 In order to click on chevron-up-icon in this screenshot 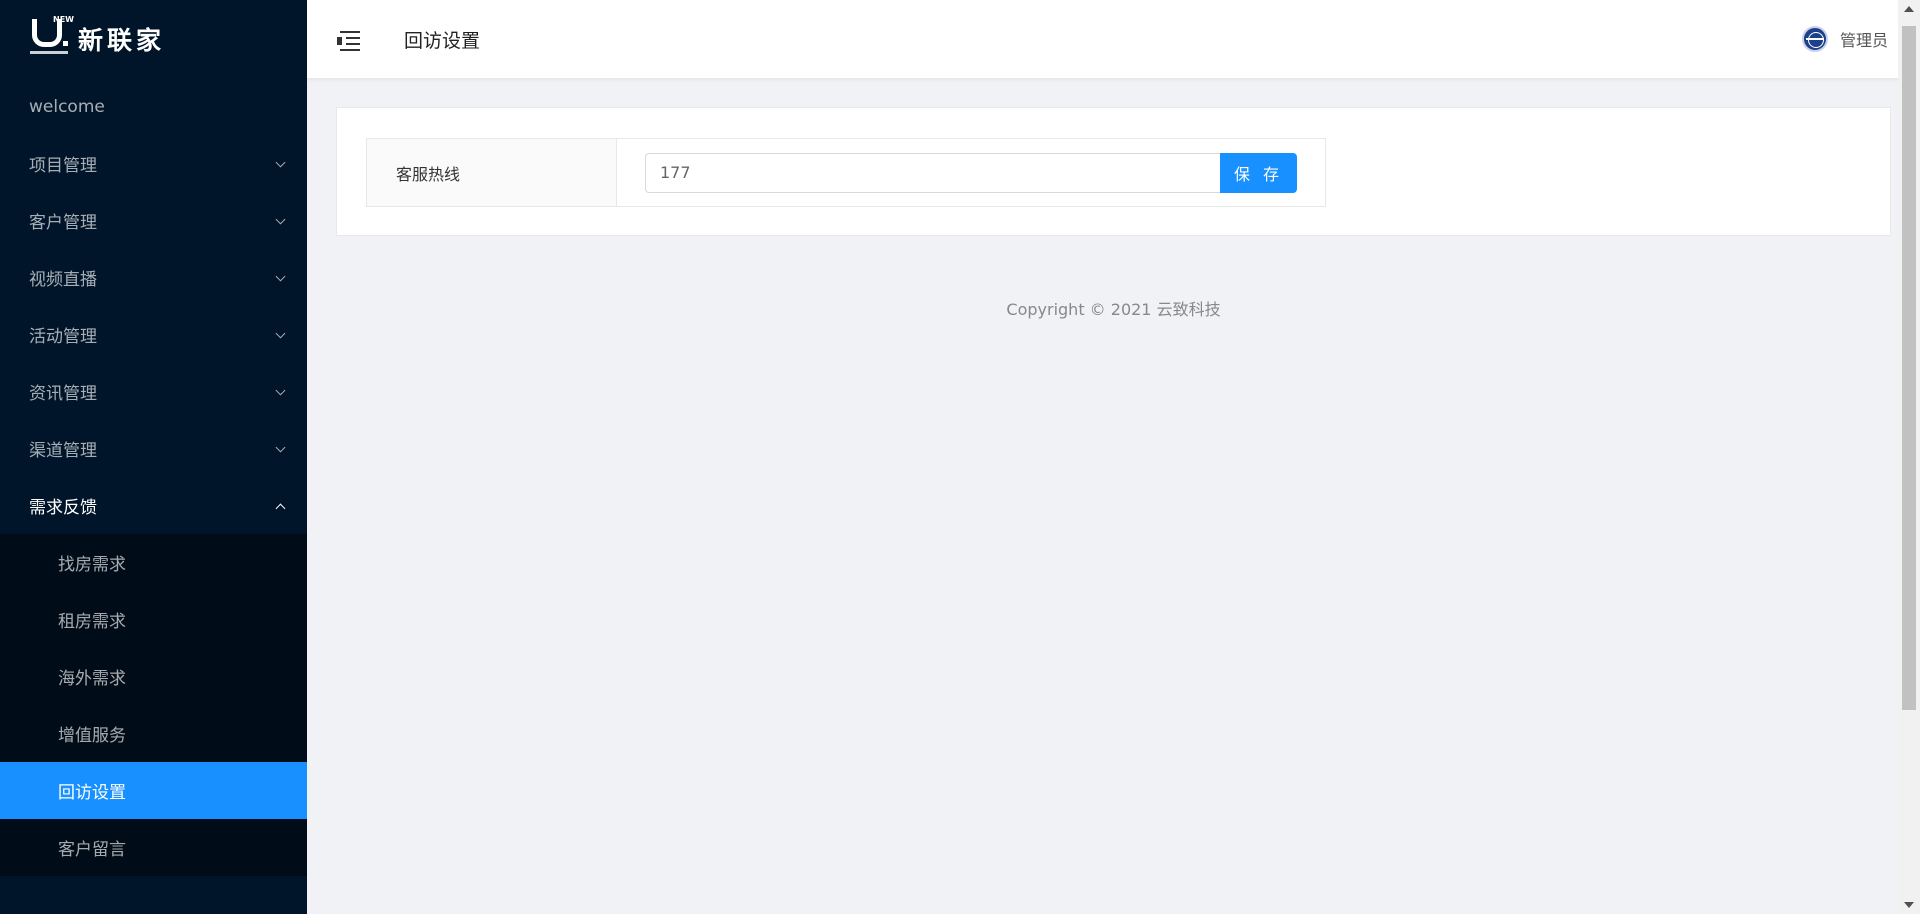, I will do `click(280, 506)`.